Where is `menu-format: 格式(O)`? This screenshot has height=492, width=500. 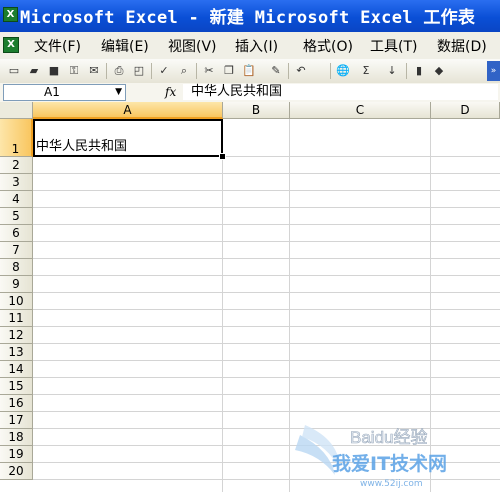
menu-format: 格式(O) is located at coordinates (328, 46).